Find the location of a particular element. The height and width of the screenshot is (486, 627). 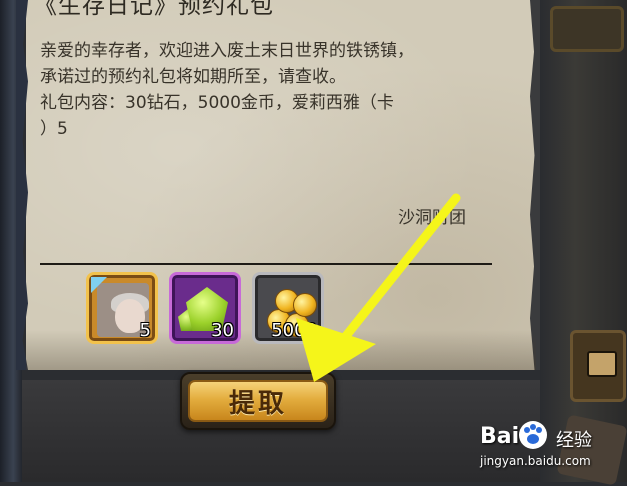

claim-button: 提取 is located at coordinates (258, 401).